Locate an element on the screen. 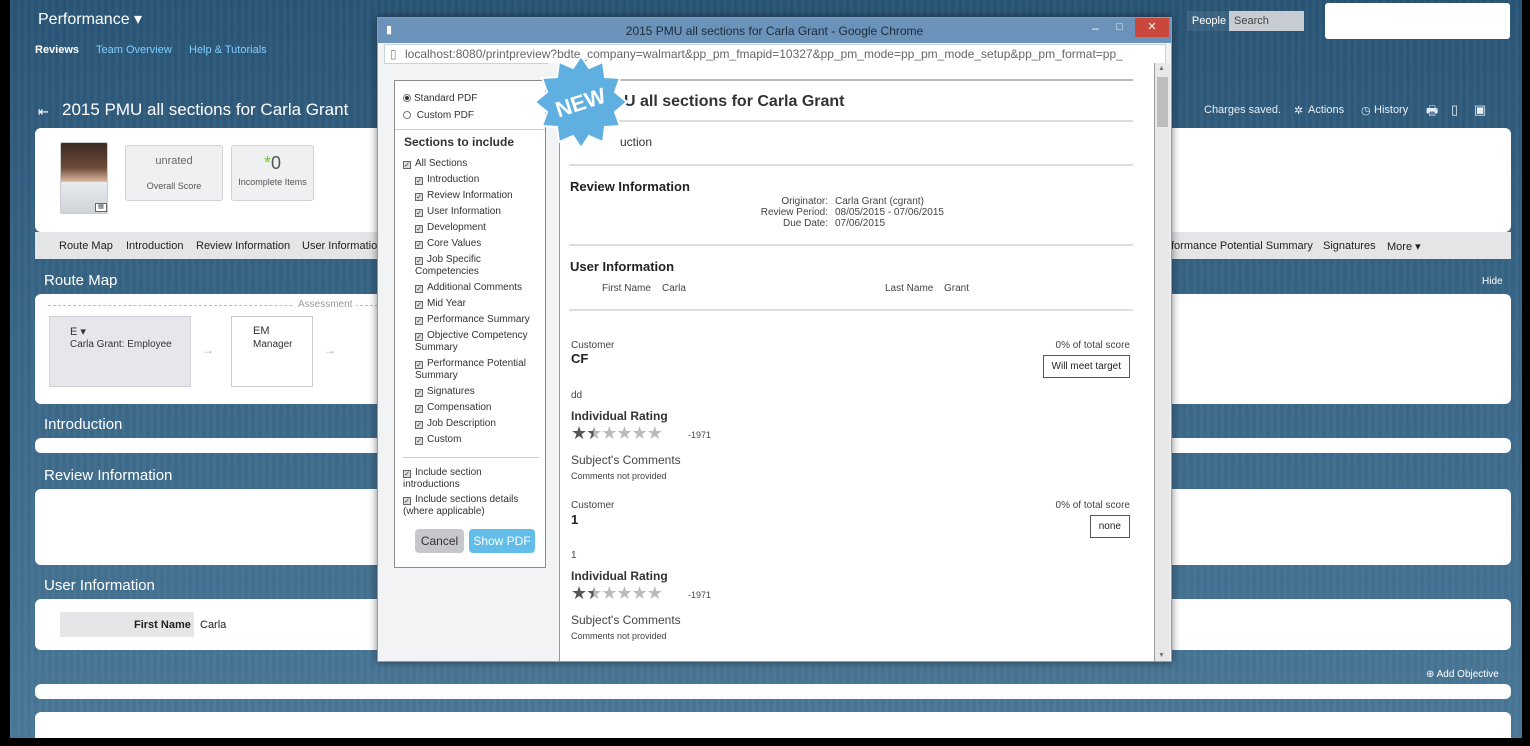 This screenshot has height=746, width=1530. maximize-icon: □ is located at coordinates (1119, 27).